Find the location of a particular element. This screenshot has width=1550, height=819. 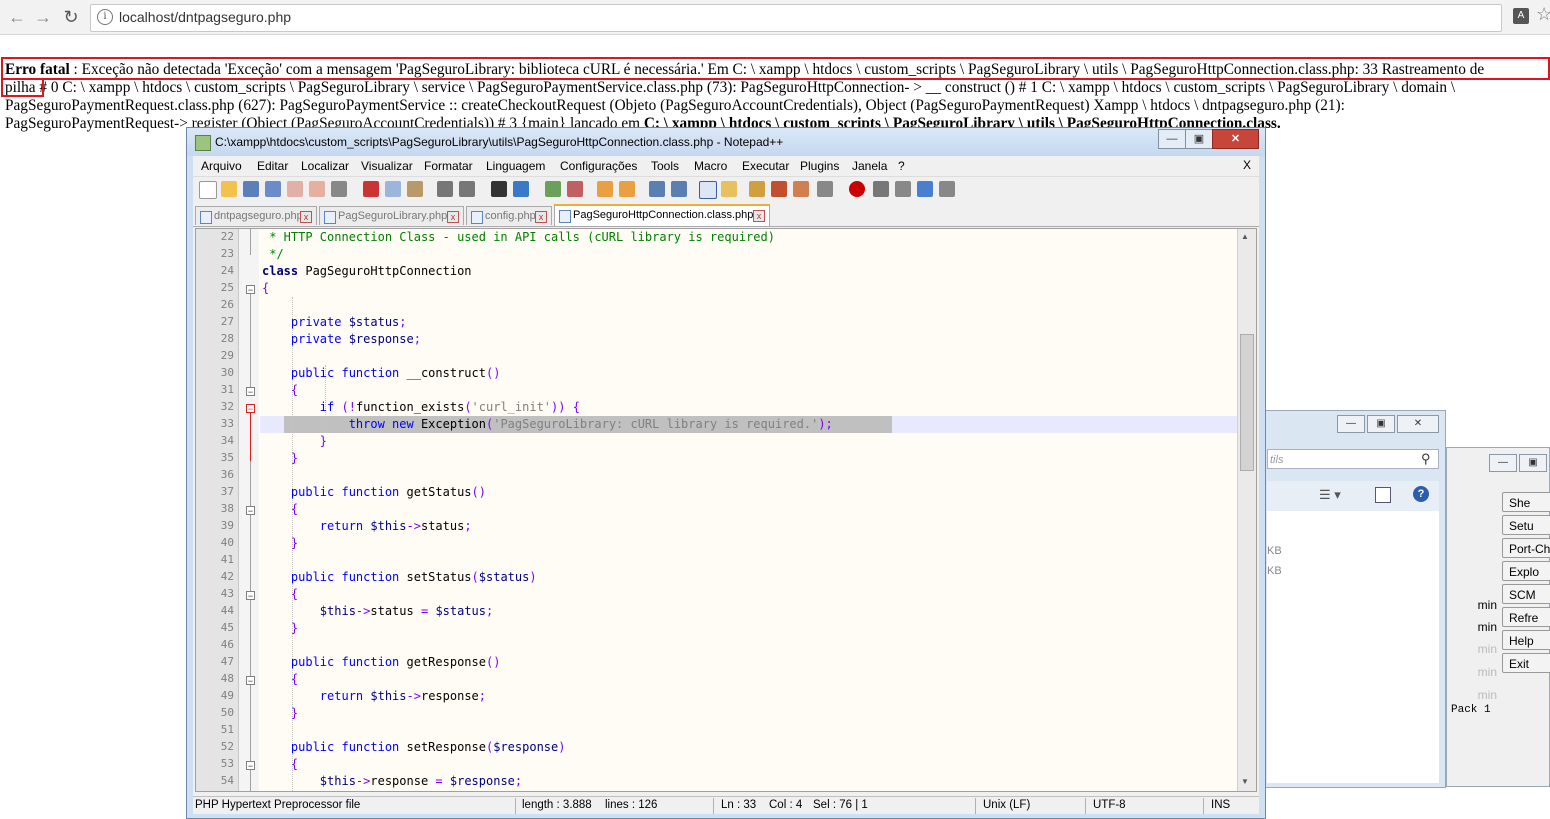

tab-pagseguro-http-connection: PagSeguroHttpConnection.class.php x is located at coordinates (662, 215).